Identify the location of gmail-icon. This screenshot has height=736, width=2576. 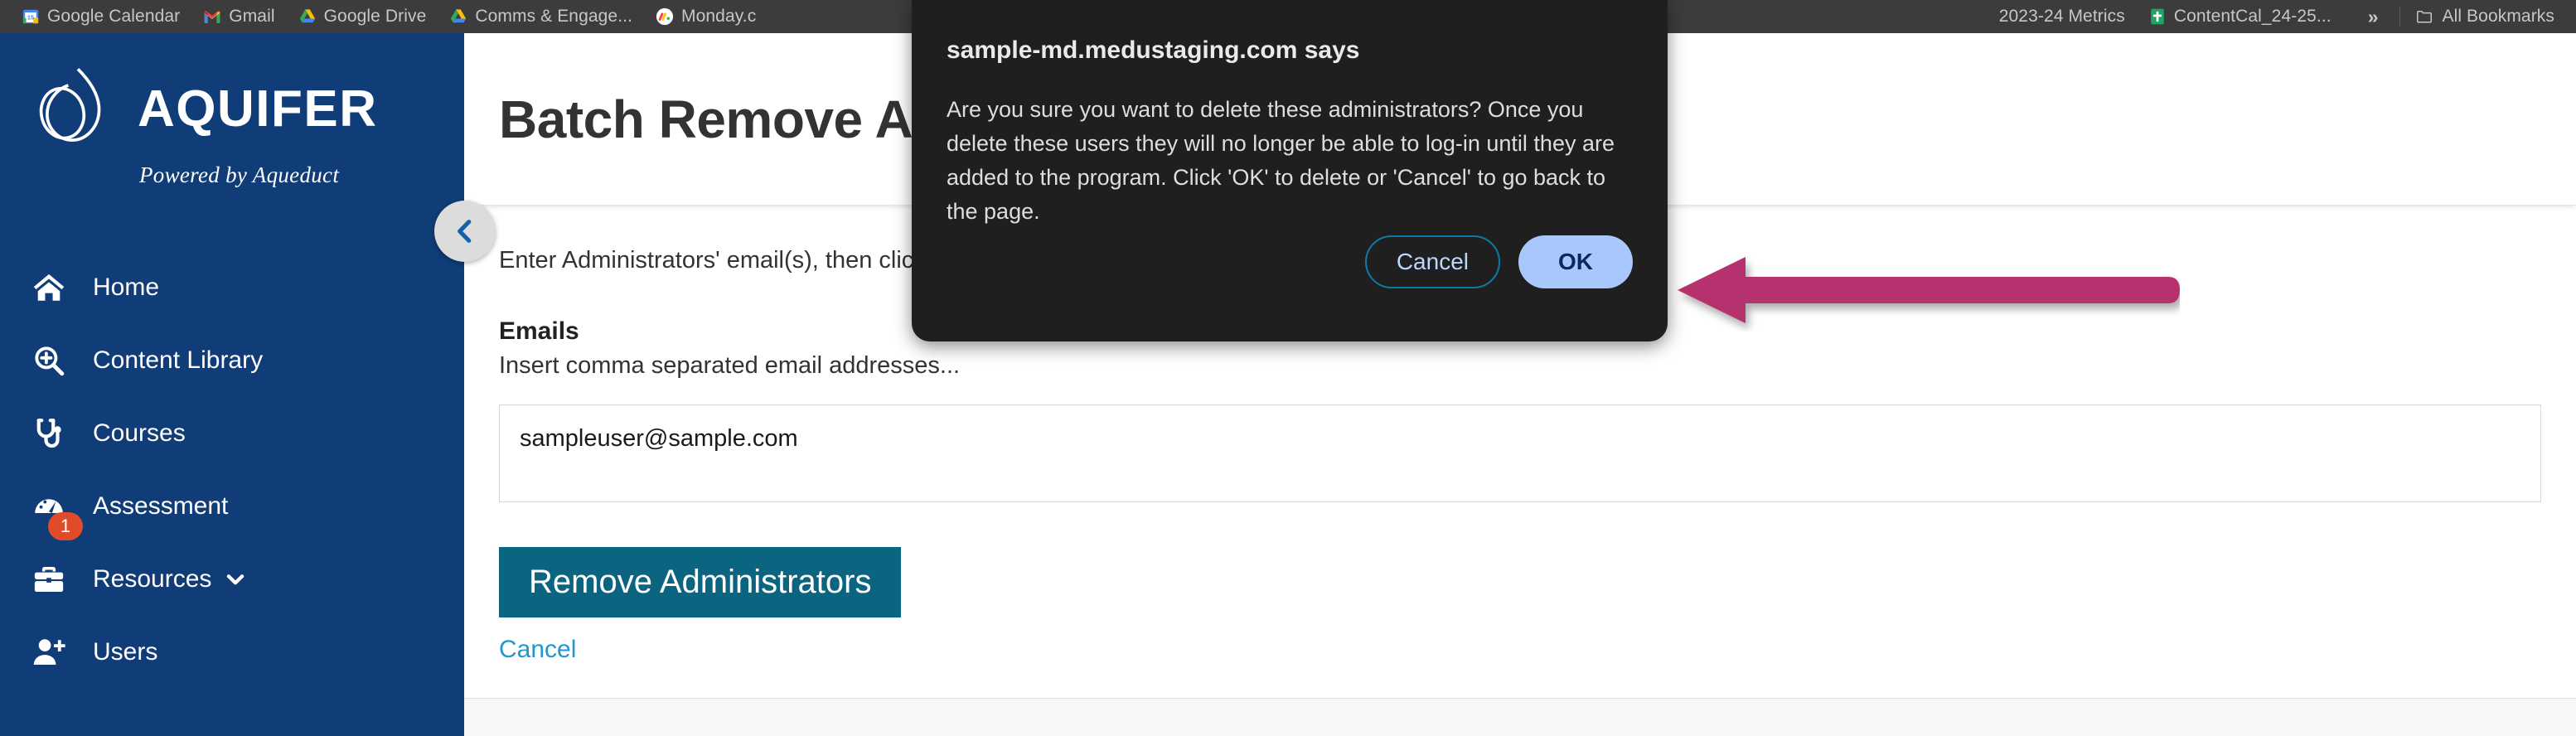
(212, 17).